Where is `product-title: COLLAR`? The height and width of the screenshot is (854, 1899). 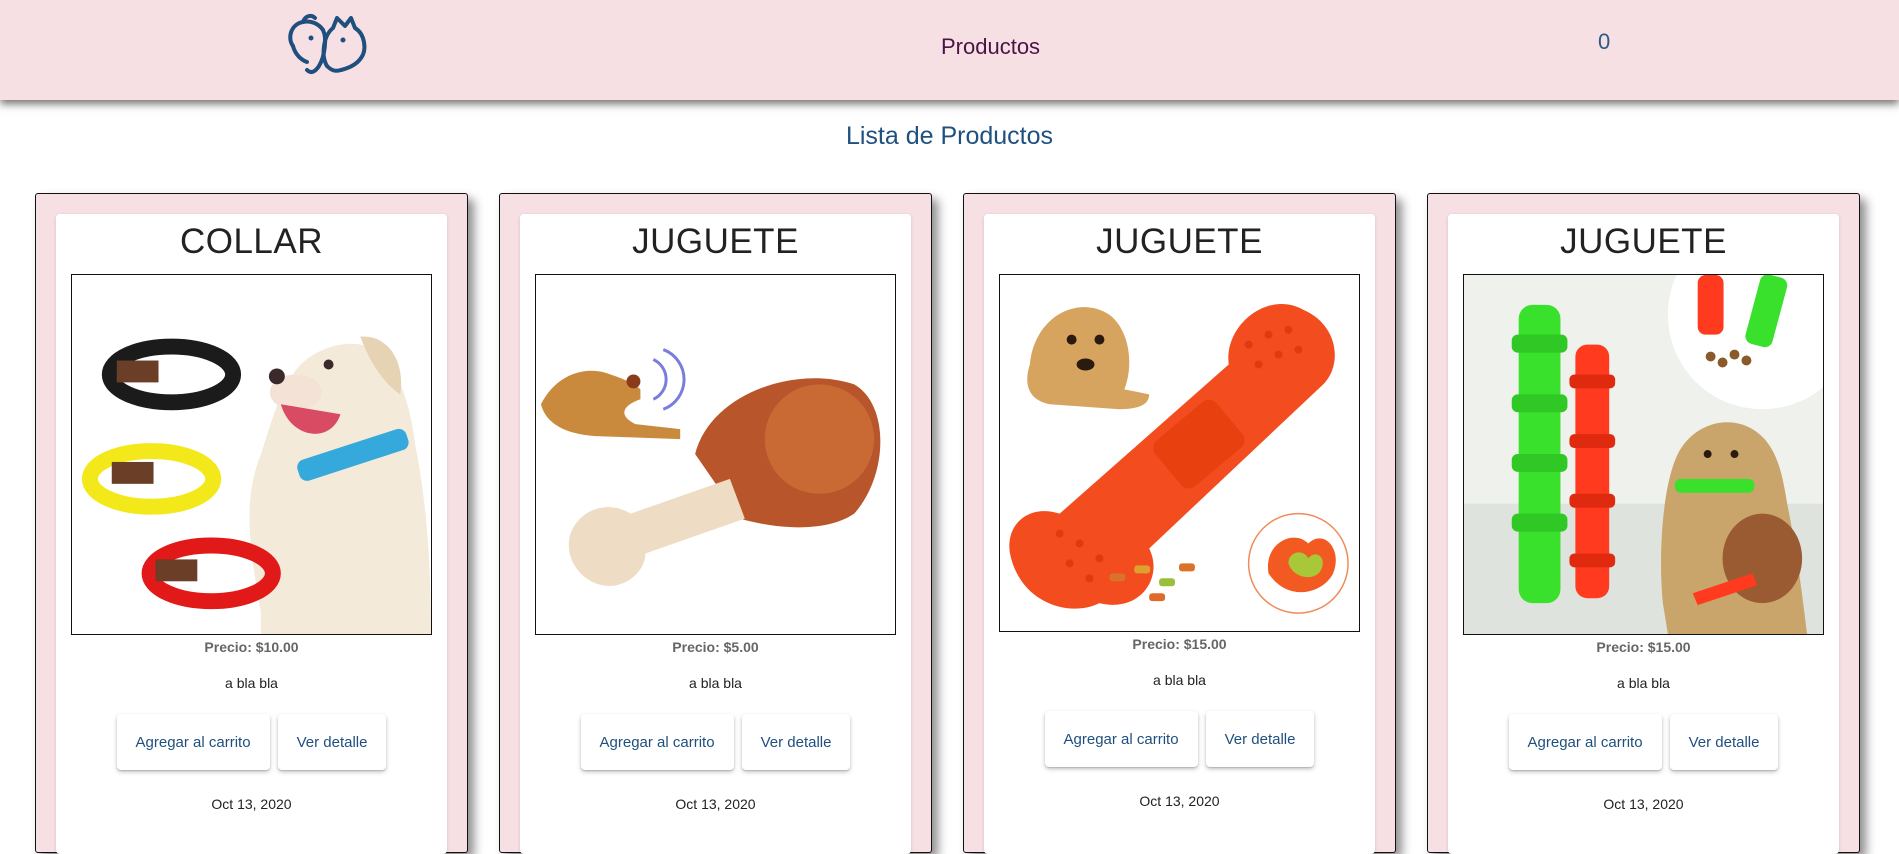
product-title: COLLAR is located at coordinates (251, 241).